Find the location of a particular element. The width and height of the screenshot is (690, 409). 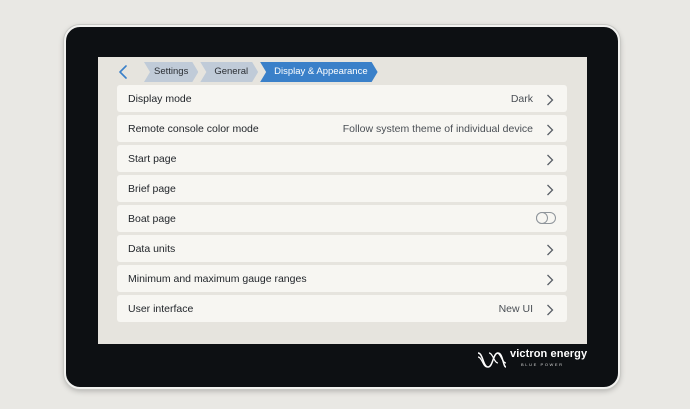

setting-start-page: Start page is located at coordinates (342, 158).